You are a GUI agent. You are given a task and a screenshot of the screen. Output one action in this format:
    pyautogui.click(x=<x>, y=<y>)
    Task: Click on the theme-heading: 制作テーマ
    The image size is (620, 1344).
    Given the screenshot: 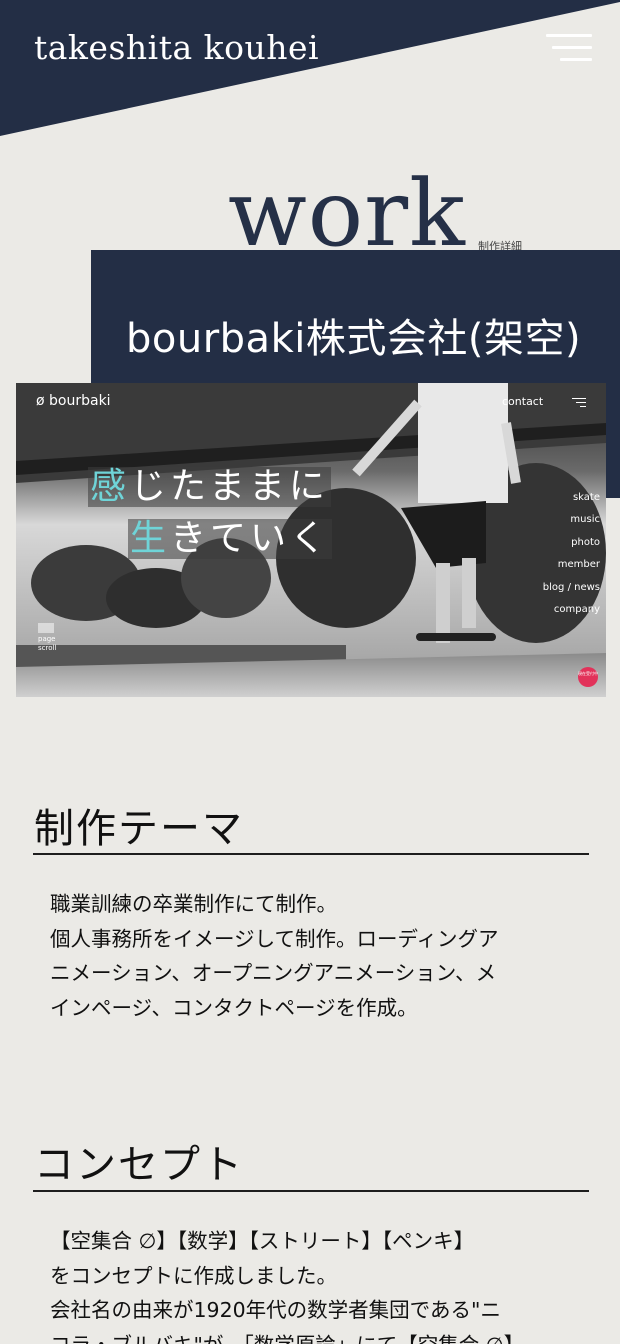 What is the action you would take?
    pyautogui.click(x=139, y=829)
    